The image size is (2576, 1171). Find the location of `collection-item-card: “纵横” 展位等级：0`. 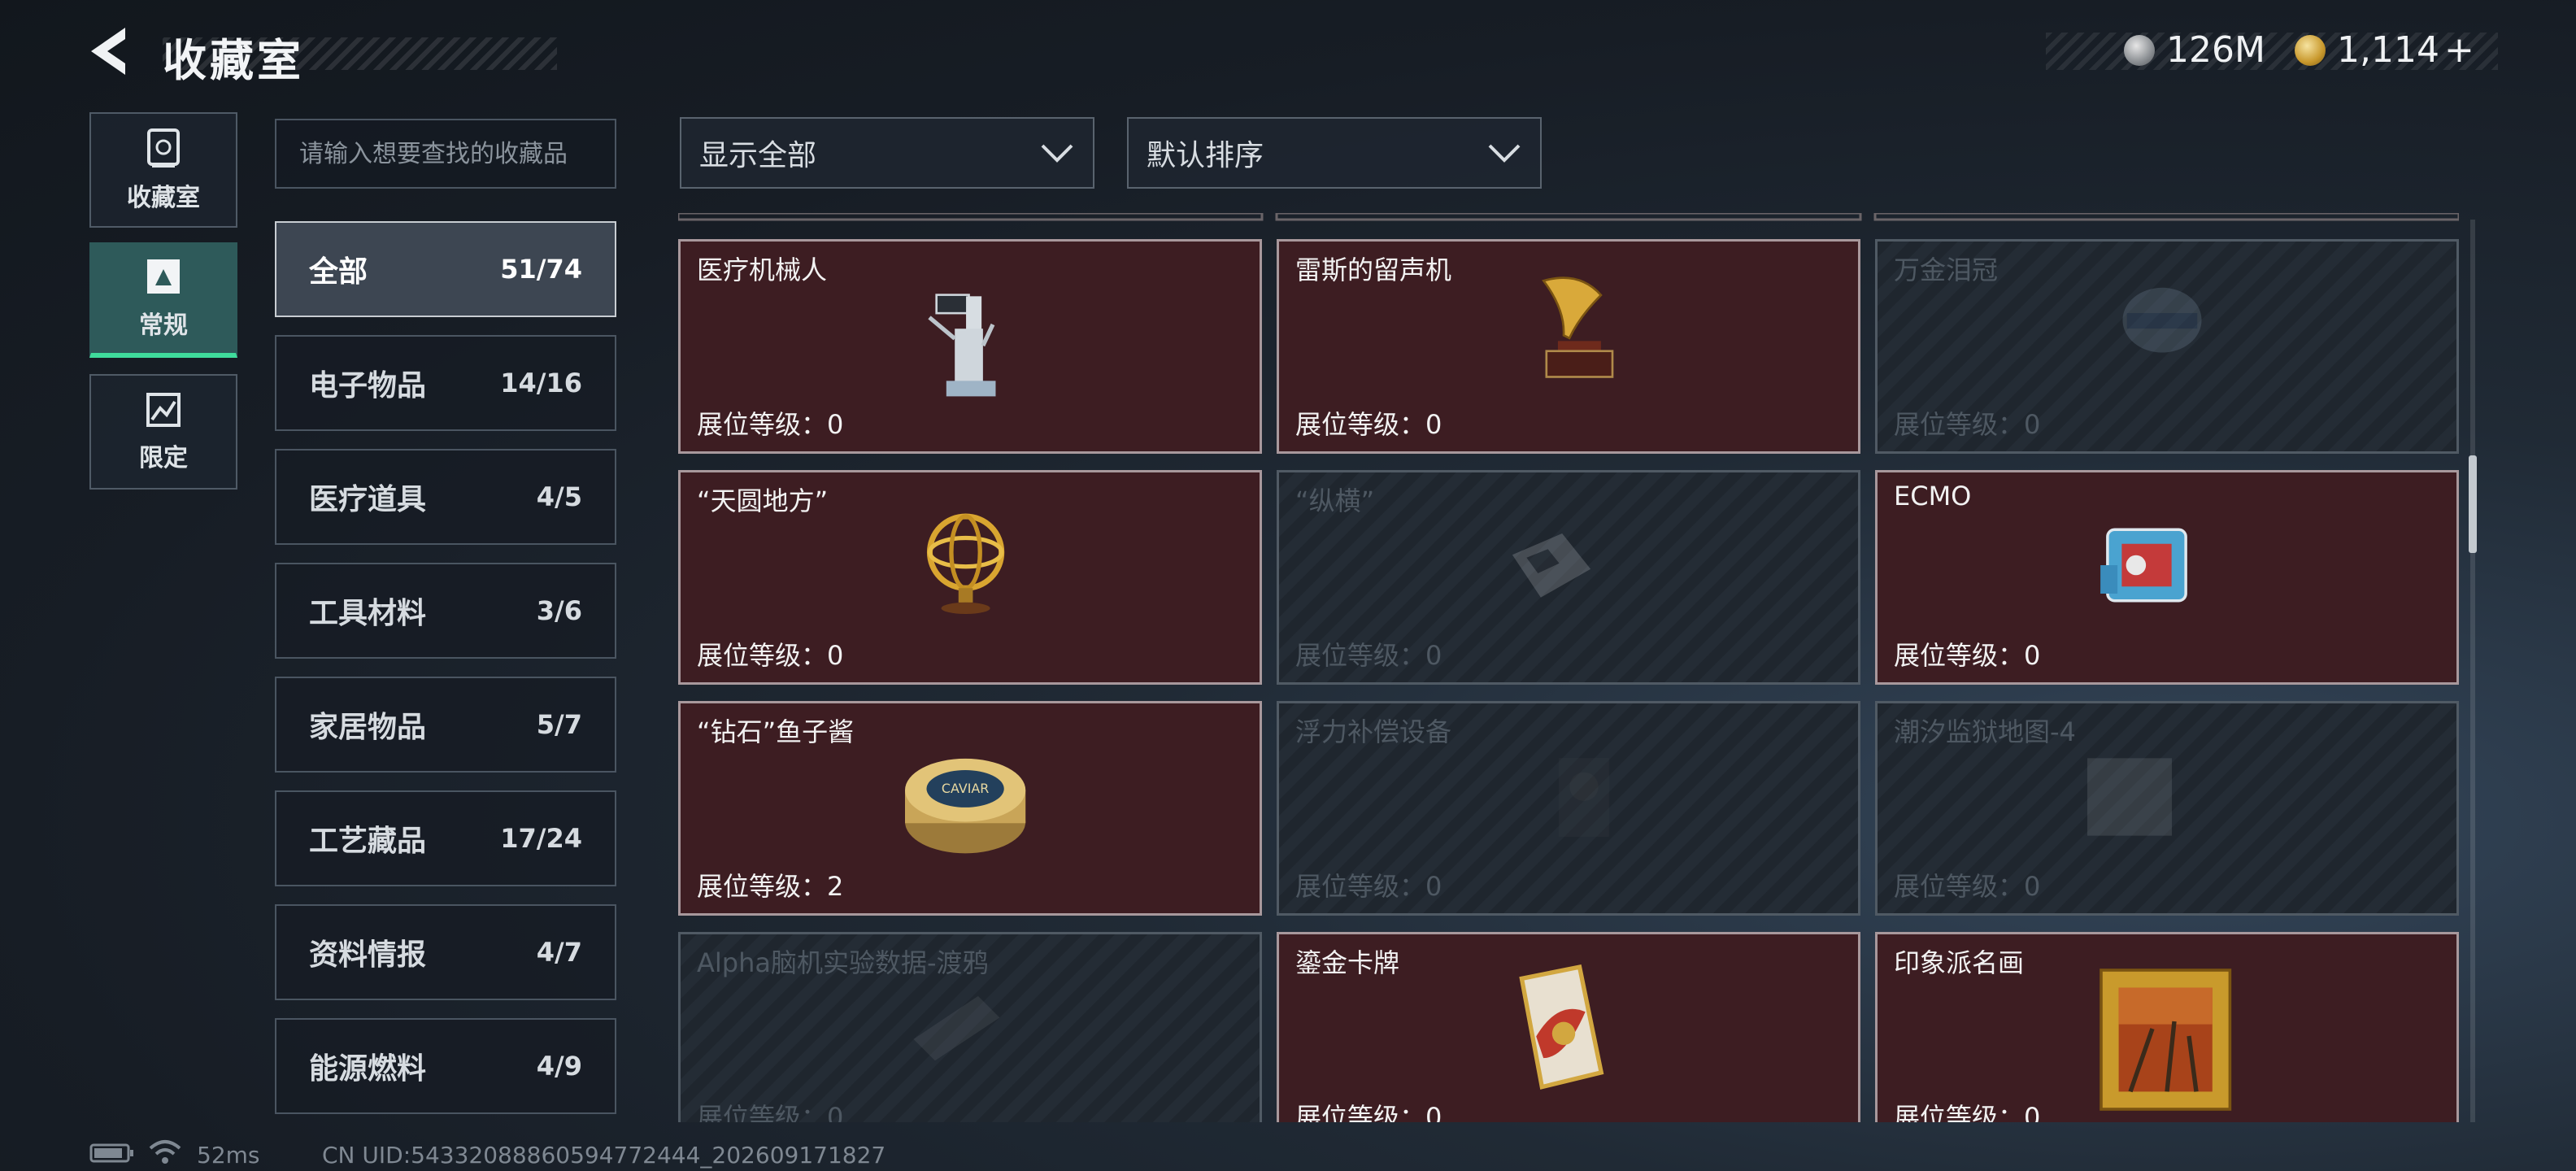

collection-item-card: “纵横” 展位等级：0 is located at coordinates (1569, 577).